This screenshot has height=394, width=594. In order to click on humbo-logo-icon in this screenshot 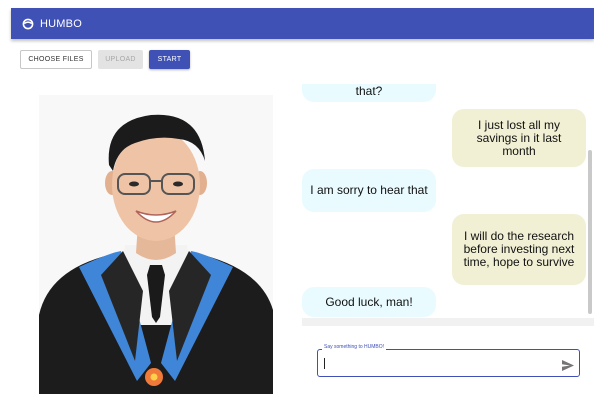, I will do `click(28, 24)`.